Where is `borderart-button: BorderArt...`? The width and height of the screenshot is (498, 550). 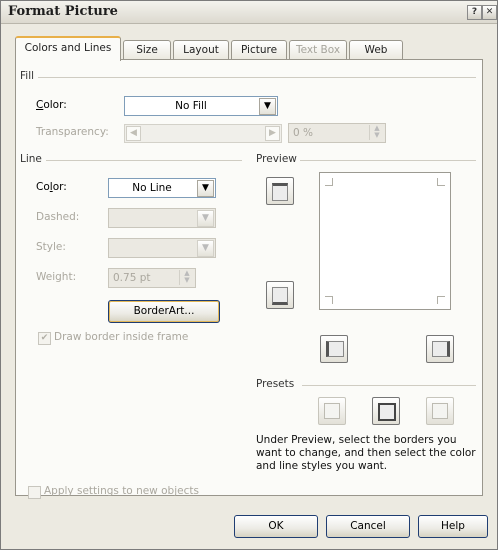 borderart-button: BorderArt... is located at coordinates (164, 311).